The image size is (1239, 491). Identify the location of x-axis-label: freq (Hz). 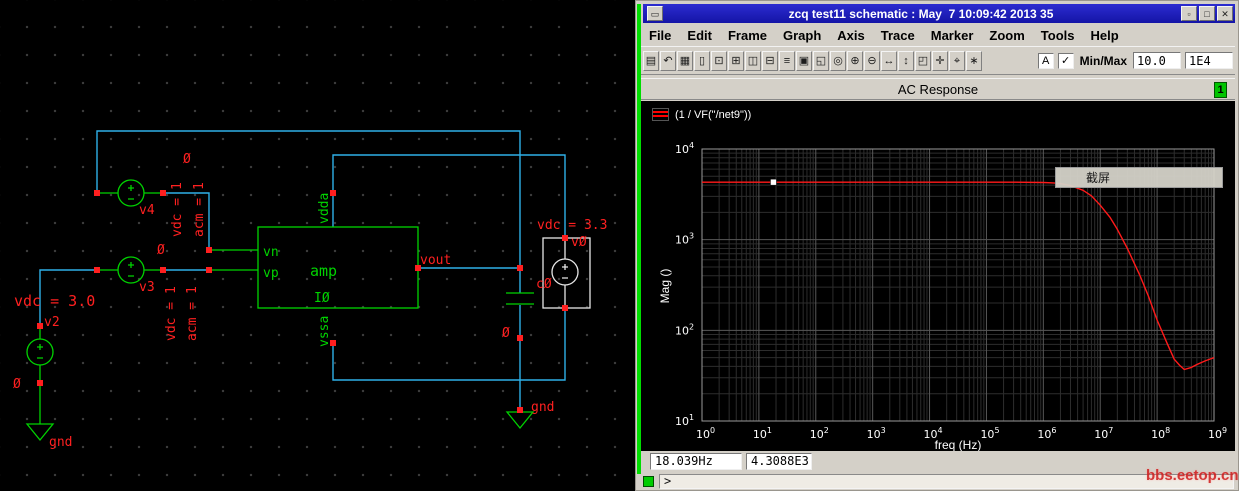
(958, 445).